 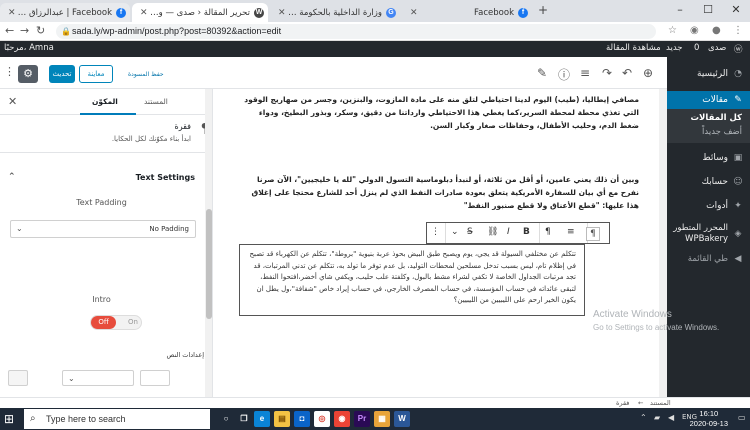 What do you see at coordinates (672, 30) in the screenshot?
I see `star-icon: ☆` at bounding box center [672, 30].